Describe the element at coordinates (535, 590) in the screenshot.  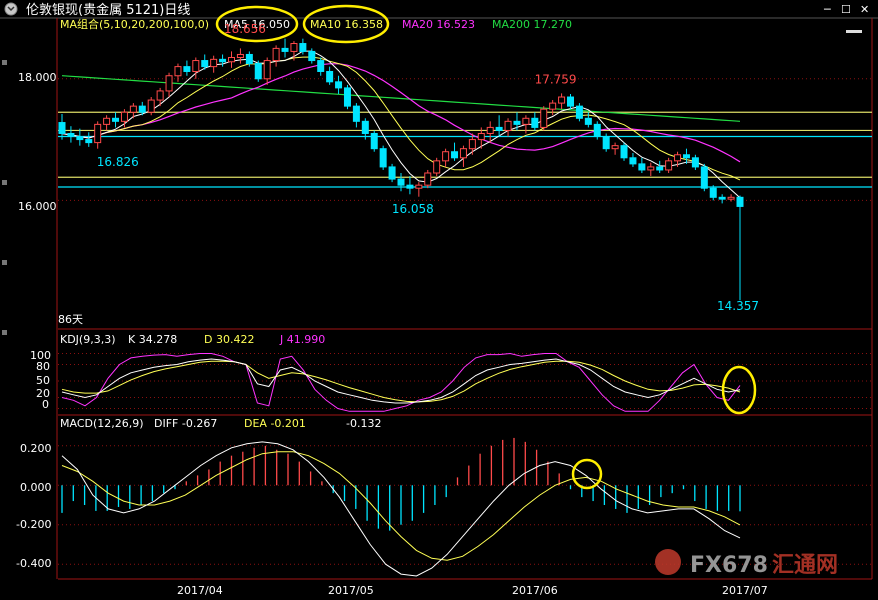
I see `x-tick: 2017/06` at that location.